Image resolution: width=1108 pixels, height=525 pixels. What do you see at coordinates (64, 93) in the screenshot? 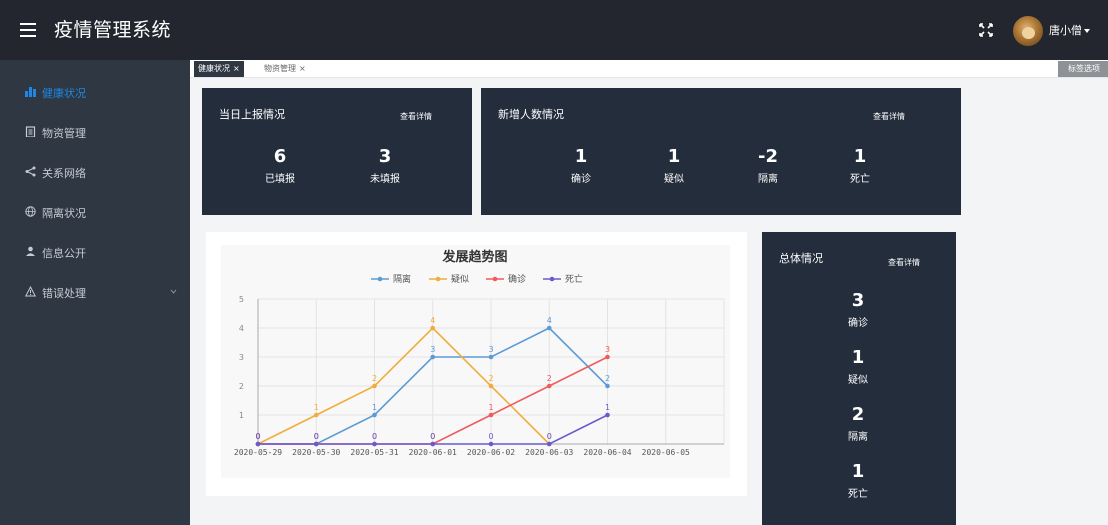
I see `sidebar-item-label: 健康状况` at bounding box center [64, 93].